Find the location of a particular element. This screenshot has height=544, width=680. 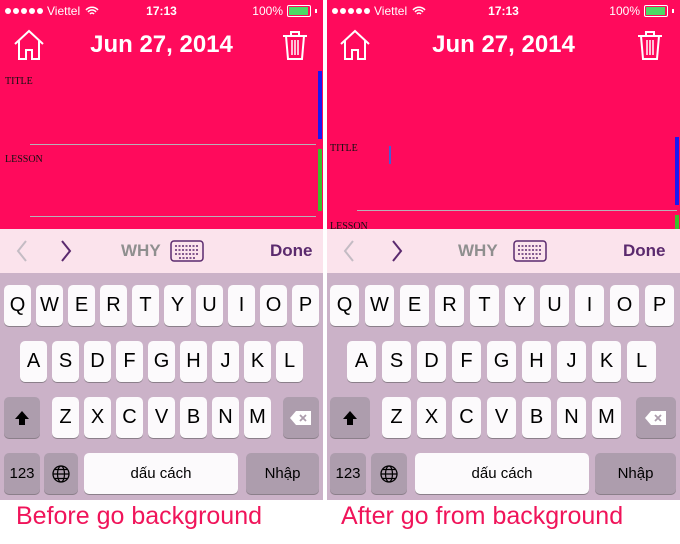

keyboard-accessory-bar: WHY Done is located at coordinates (161, 251).